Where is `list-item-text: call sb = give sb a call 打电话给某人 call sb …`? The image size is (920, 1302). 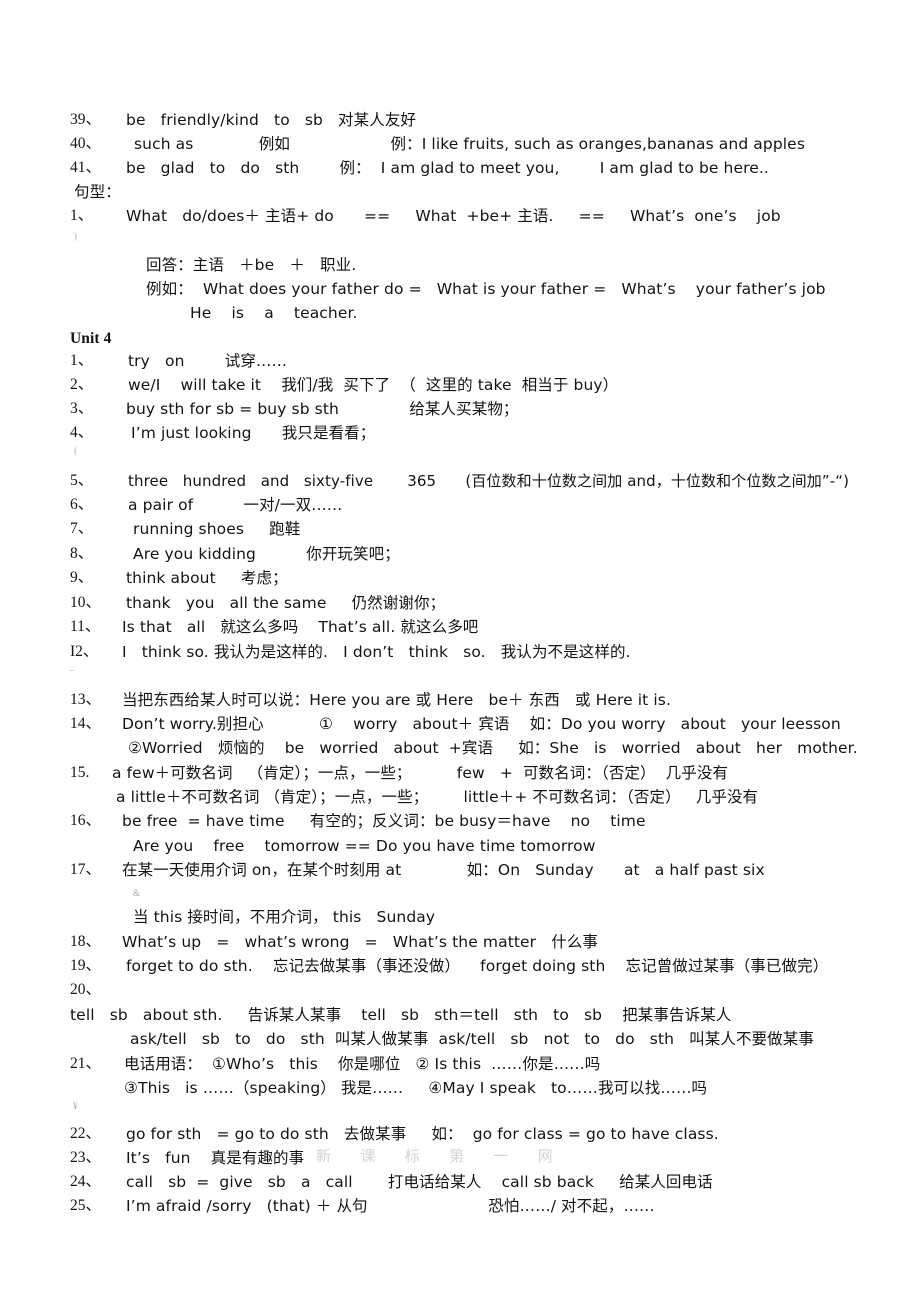
list-item-text: call sb = give sb a call 打电话给某人 call sb … is located at coordinates (419, 1182).